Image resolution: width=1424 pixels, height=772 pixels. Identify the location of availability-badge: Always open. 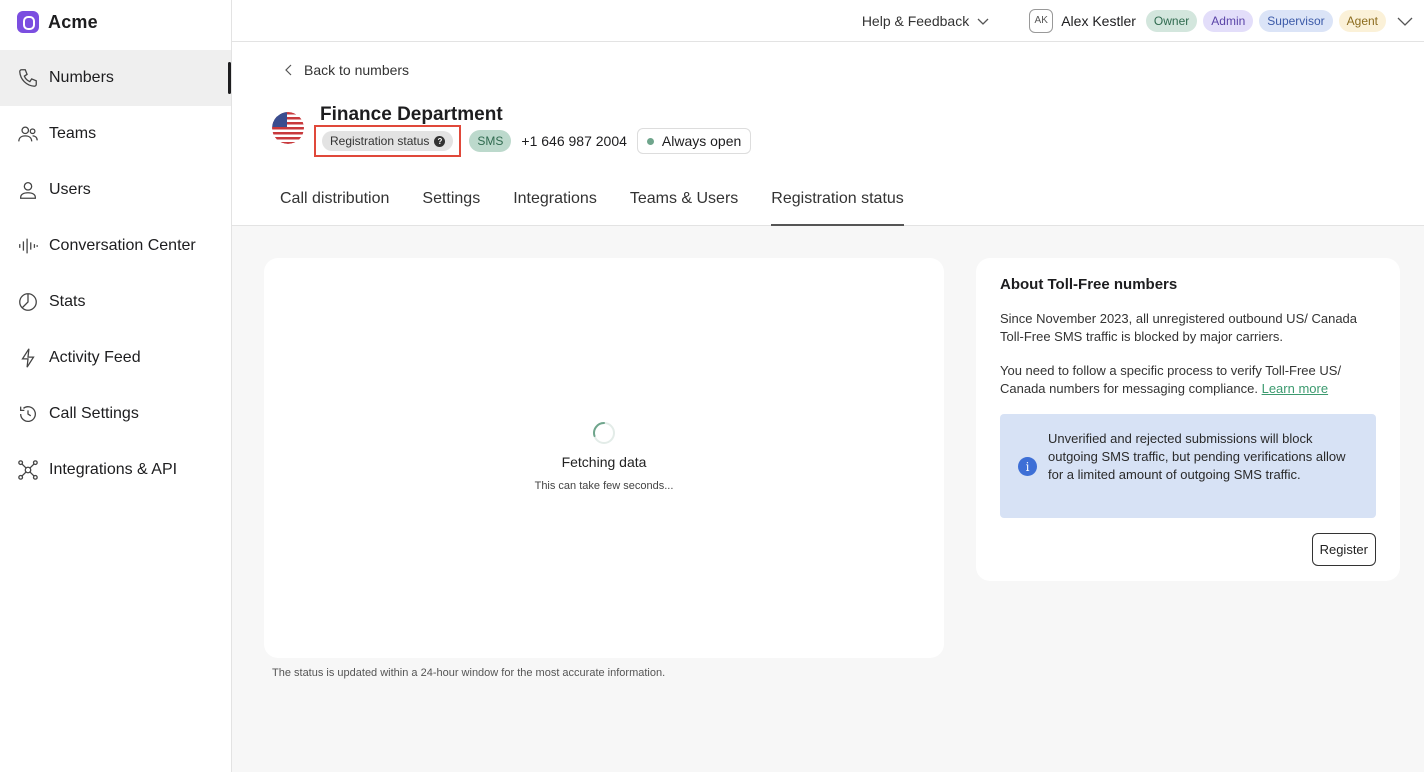
(694, 141).